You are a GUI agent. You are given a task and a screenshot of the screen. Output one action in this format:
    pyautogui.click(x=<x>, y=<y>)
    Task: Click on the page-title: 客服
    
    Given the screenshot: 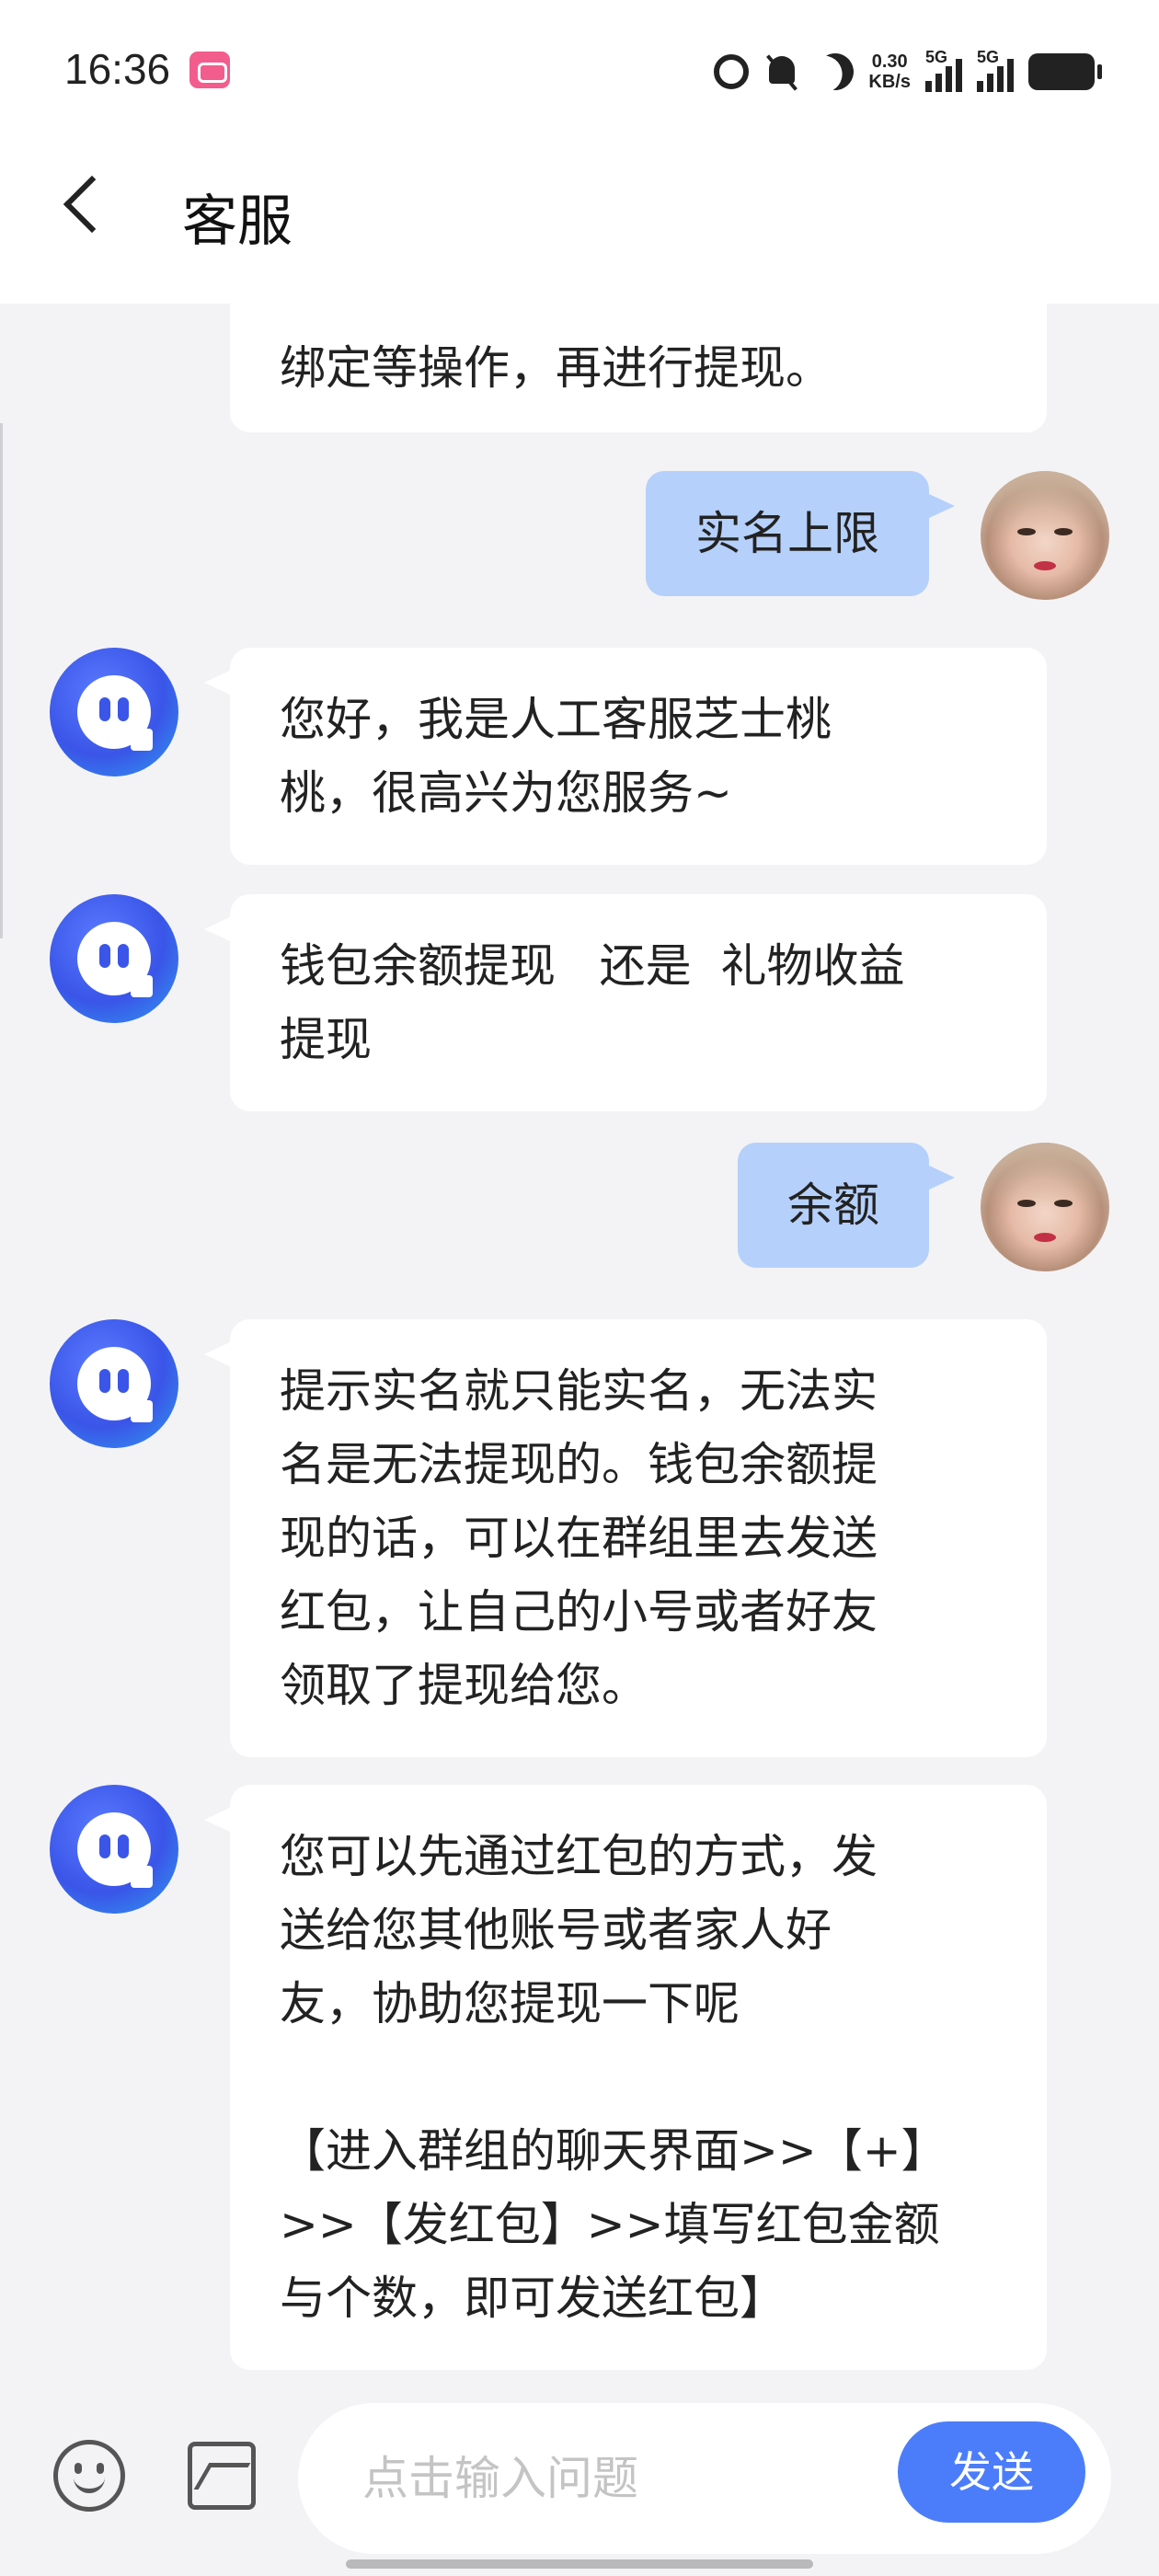 What is the action you would take?
    pyautogui.click(x=237, y=222)
    